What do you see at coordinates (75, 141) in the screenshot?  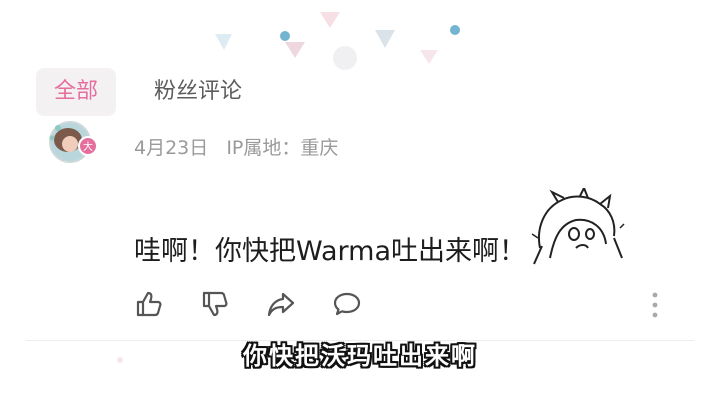 I see `avatar: 大` at bounding box center [75, 141].